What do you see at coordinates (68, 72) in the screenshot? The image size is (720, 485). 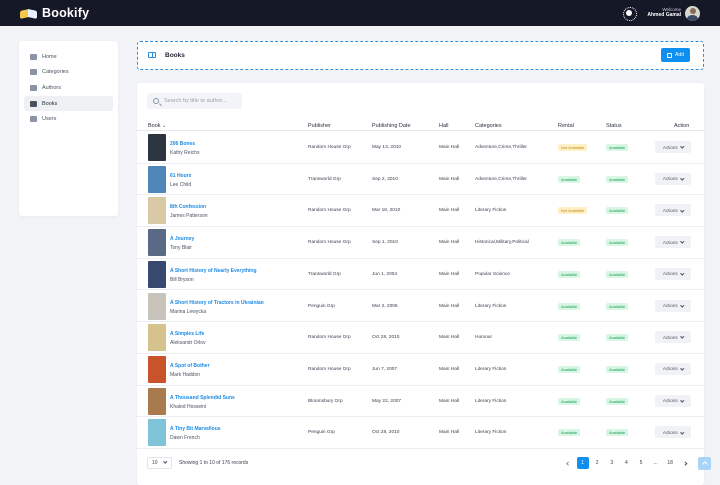 I see `sidebar-item-categories: Categories` at bounding box center [68, 72].